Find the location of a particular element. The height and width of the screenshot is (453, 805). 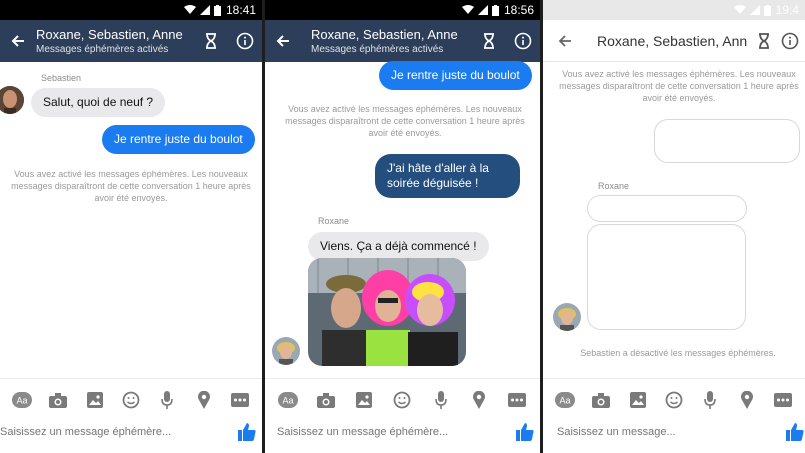

microphone-icon is located at coordinates (440, 400).